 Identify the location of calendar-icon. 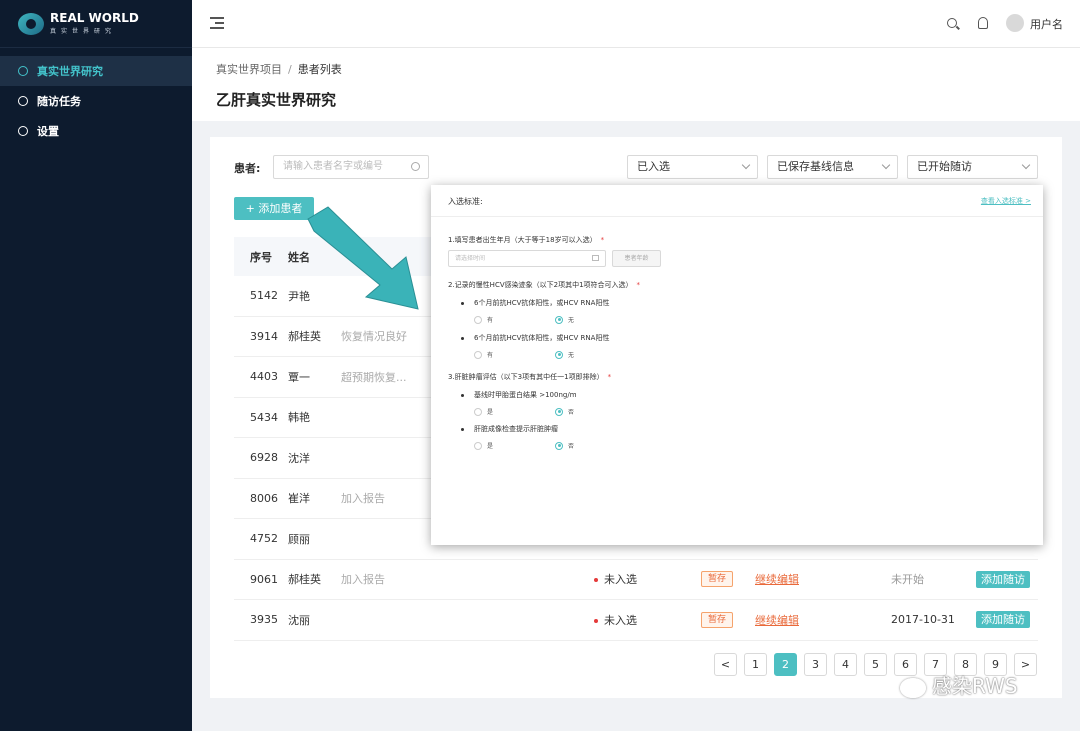
(595, 258).